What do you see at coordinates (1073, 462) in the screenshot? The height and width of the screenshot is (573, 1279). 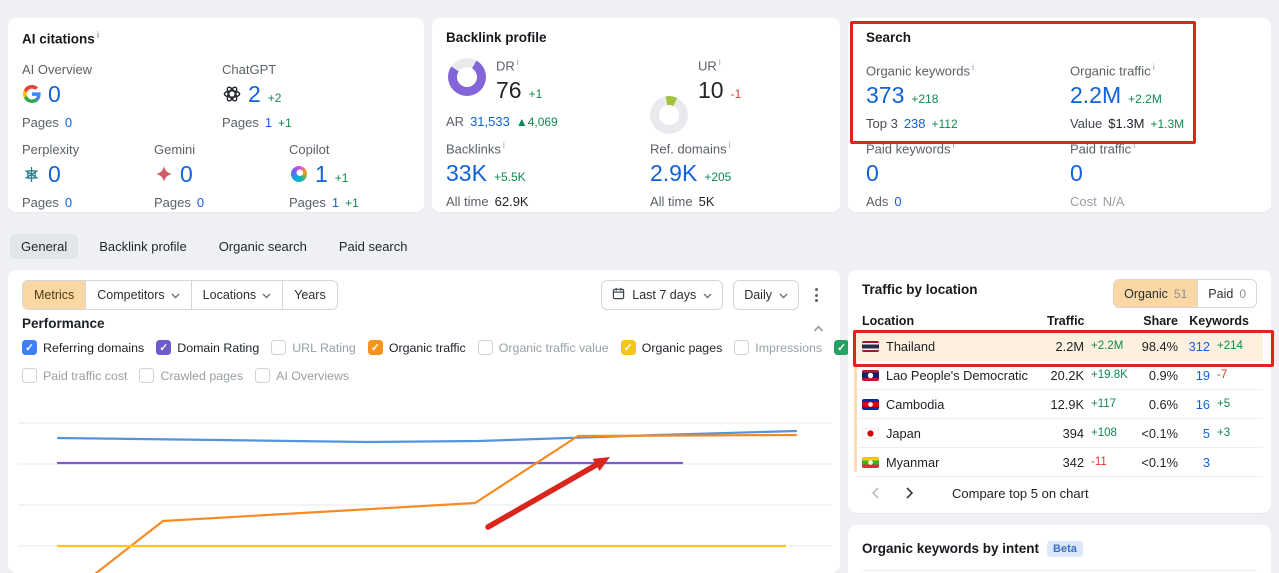 I see `traffic-value: 342` at bounding box center [1073, 462].